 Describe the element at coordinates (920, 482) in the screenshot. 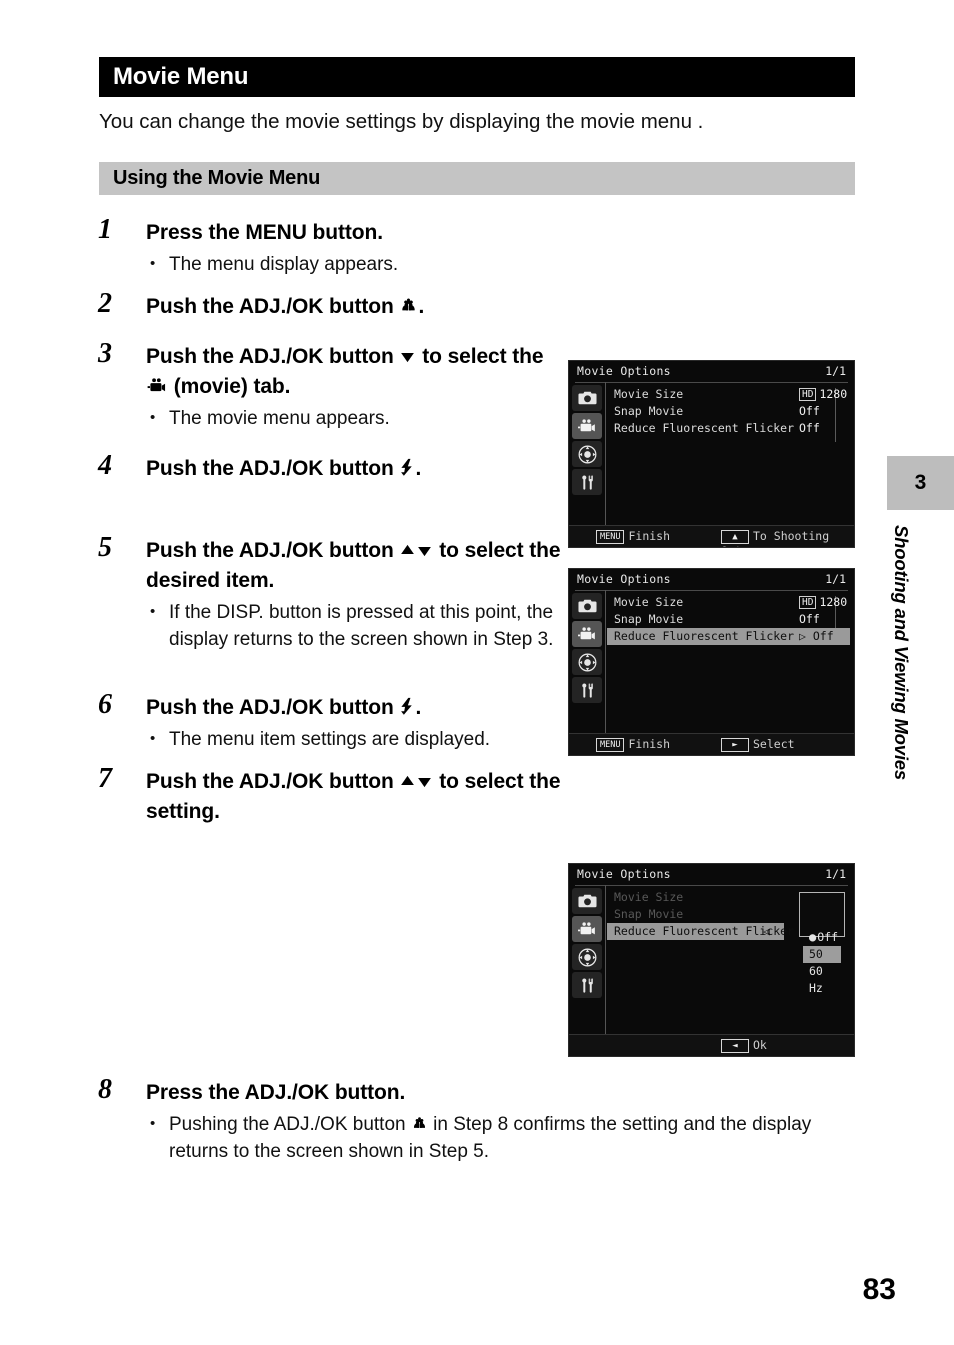

I see `chapter-number: 3` at that location.